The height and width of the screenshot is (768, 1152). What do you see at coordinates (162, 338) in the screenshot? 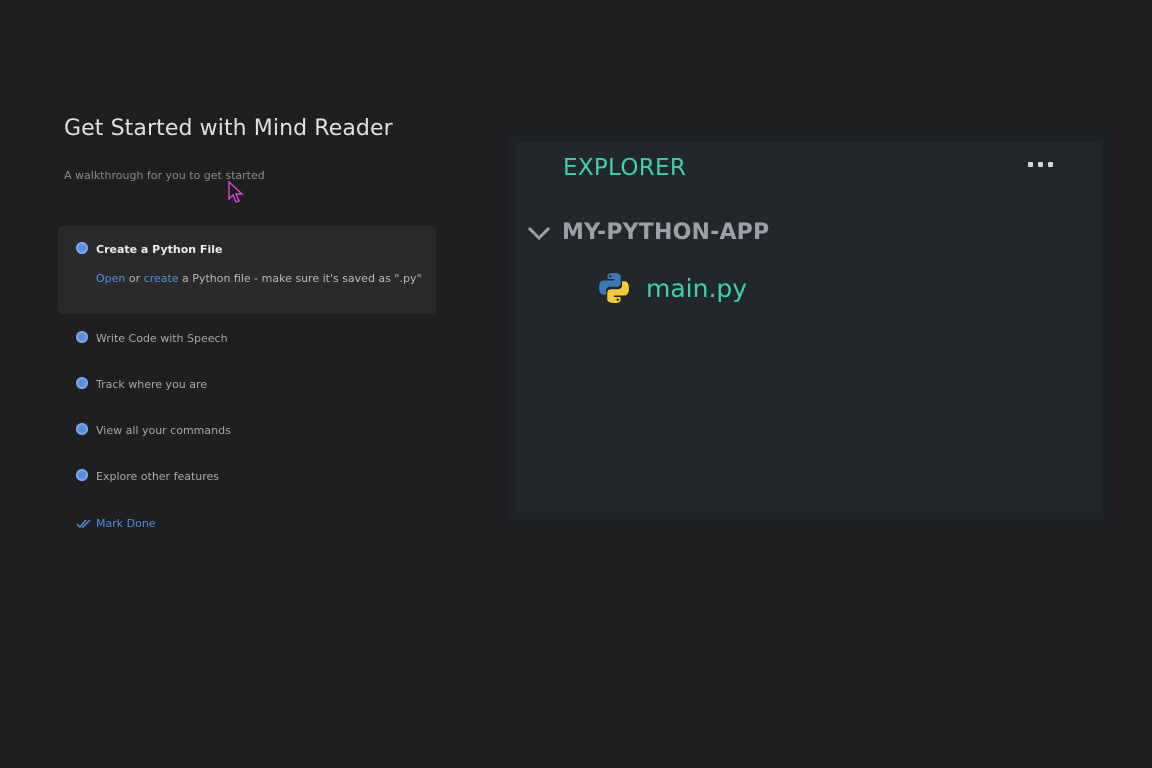
I see `step-write-code-with-speech: Write Code with Speech` at bounding box center [162, 338].